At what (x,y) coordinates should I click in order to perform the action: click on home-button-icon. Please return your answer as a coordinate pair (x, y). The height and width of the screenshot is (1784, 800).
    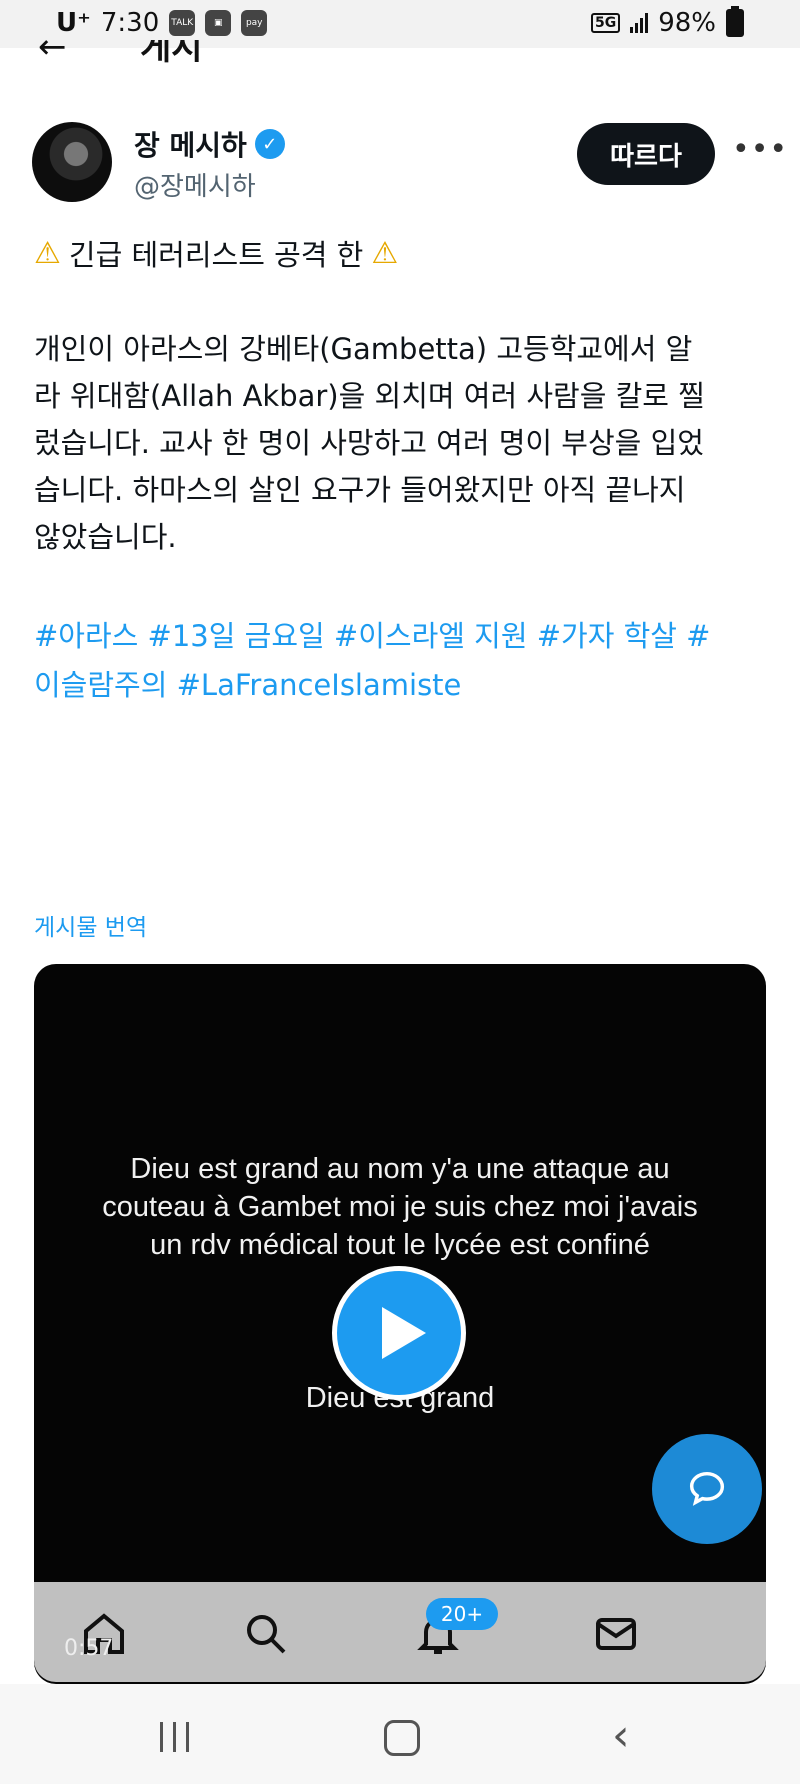
    Looking at the image, I should click on (402, 1738).